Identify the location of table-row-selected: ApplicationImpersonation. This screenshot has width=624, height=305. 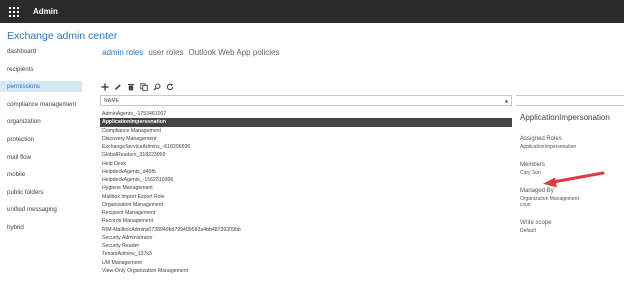
(306, 122).